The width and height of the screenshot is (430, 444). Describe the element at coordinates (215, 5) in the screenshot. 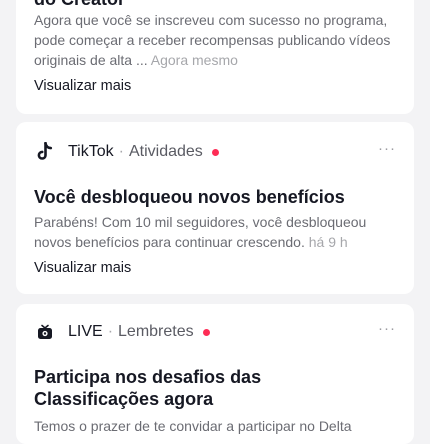

I see `notification-title: do Creator` at that location.